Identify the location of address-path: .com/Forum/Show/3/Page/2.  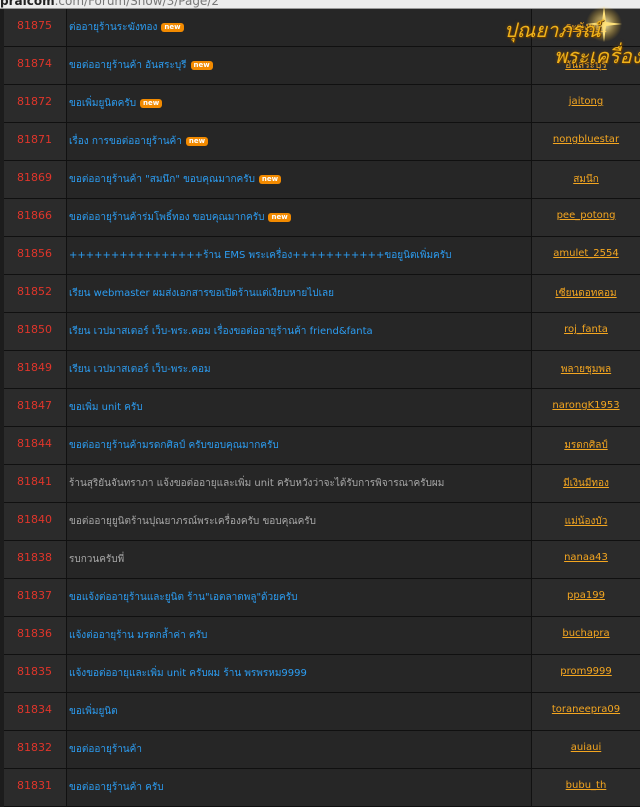
(136, 4).